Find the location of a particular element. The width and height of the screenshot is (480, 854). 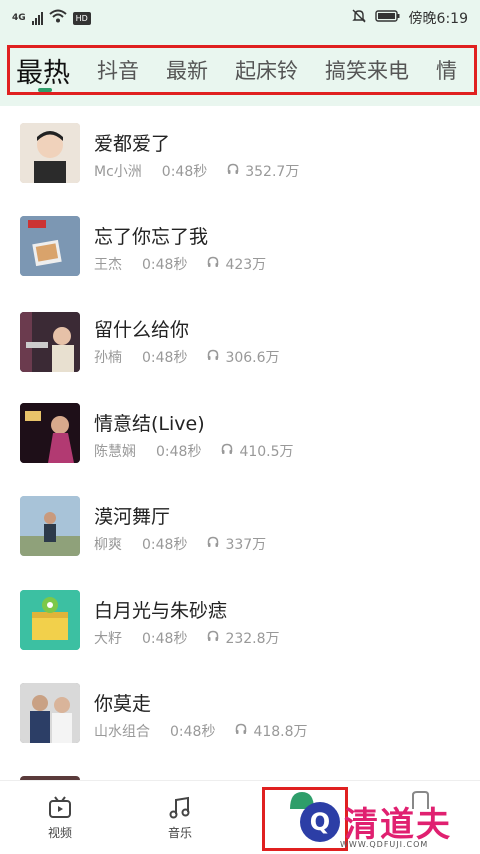

song-title: 留什么给你 is located at coordinates (142, 330).